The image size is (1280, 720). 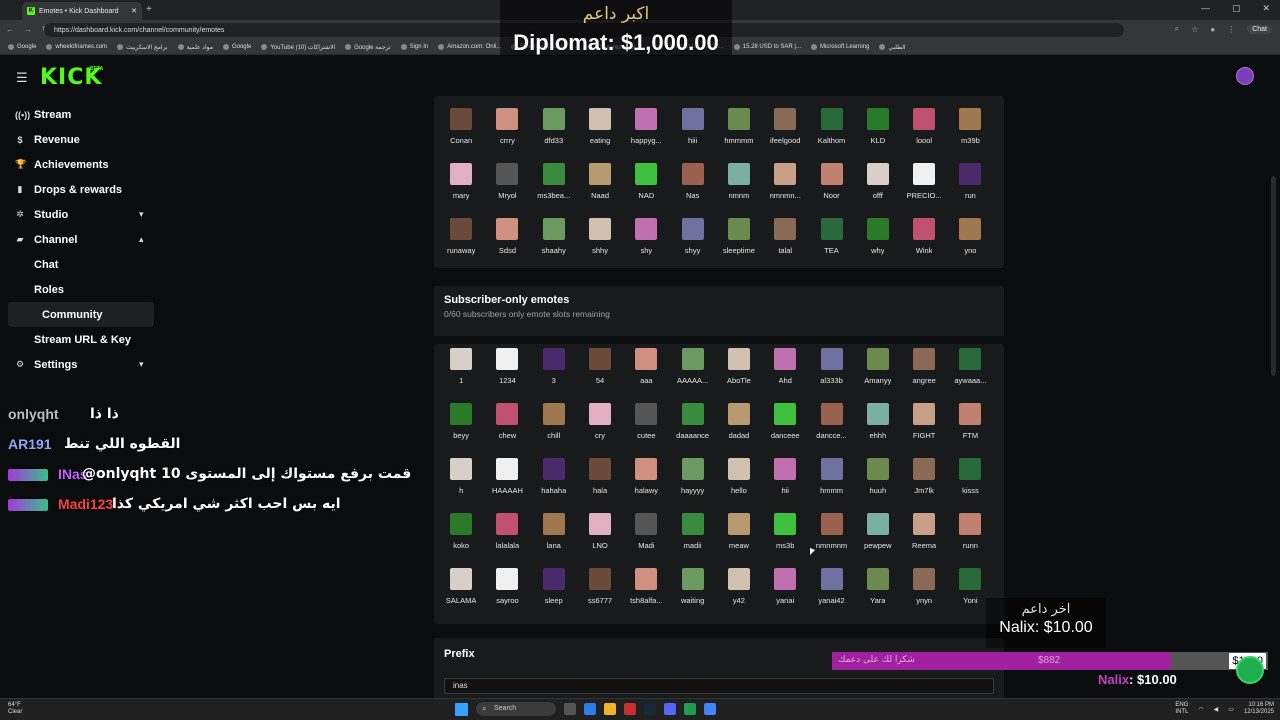 I want to click on sidebar-item-roles: Roles, so click(x=80, y=289).